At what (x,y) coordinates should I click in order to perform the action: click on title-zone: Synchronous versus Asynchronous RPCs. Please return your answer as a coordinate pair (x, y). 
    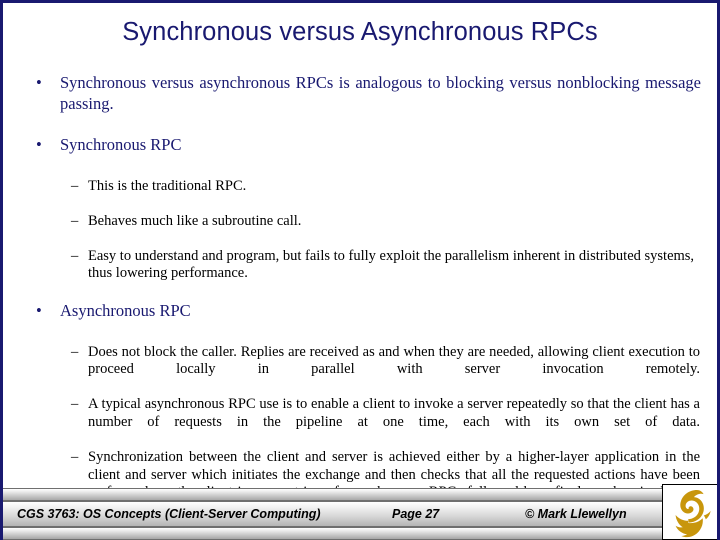
    Looking at the image, I should click on (360, 32).